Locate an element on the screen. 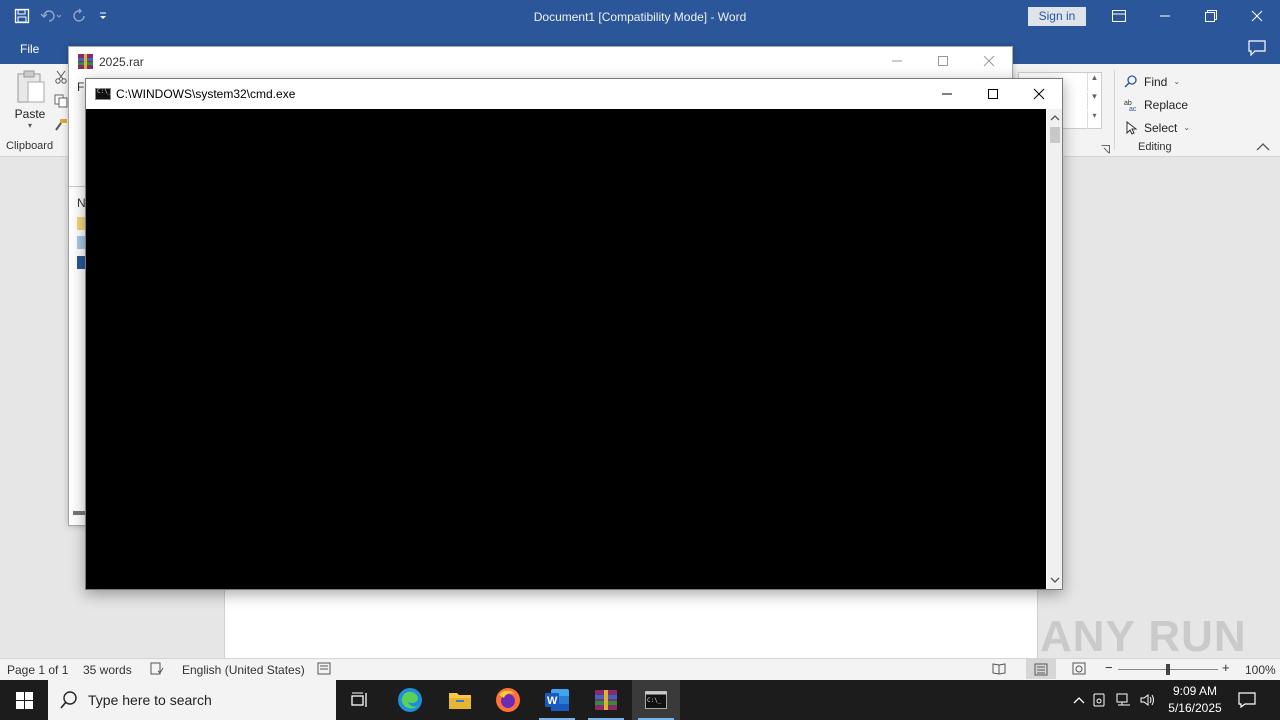 This screenshot has width=1280, height=720. system-tray is located at coordinates (1115, 700).